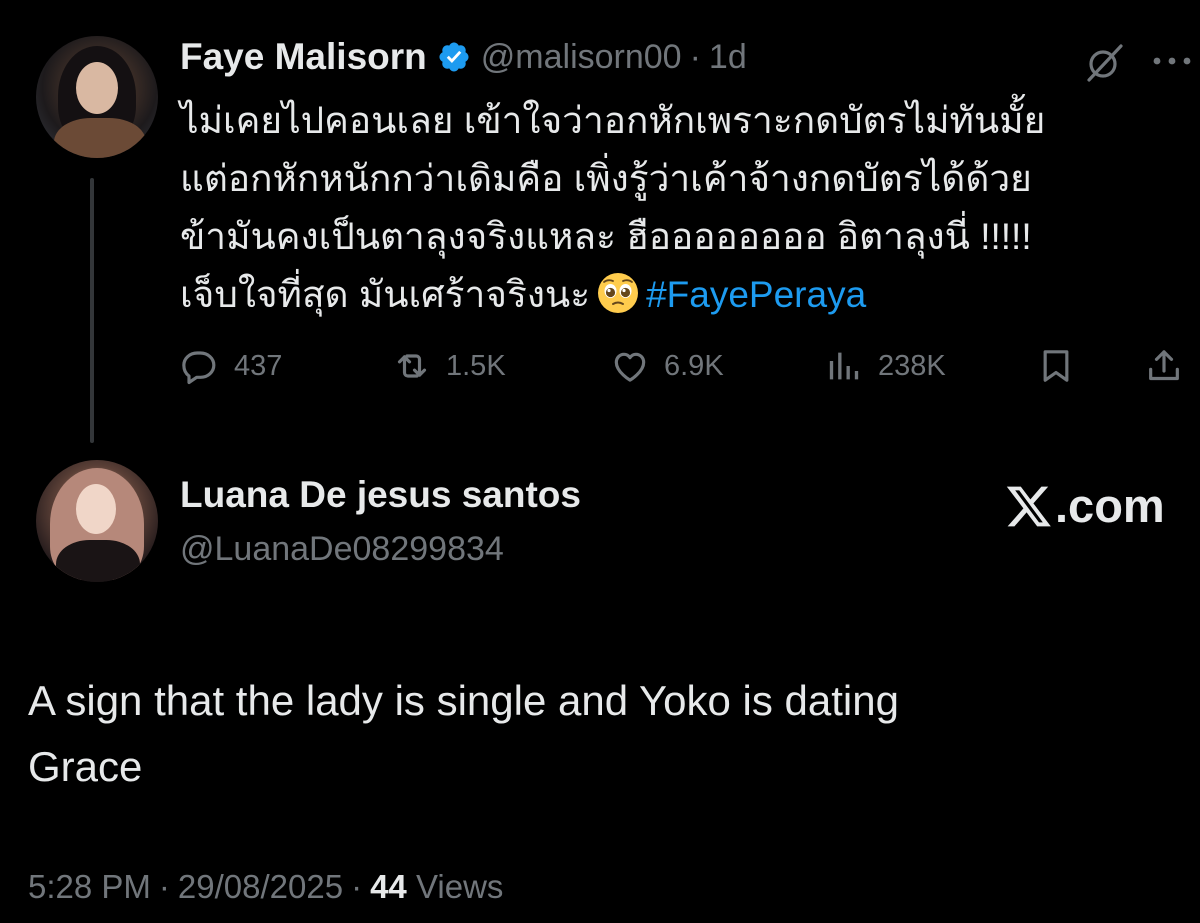 Image resolution: width=1200 pixels, height=923 pixels. What do you see at coordinates (756, 294) in the screenshot?
I see `hashtag-link: #FayePeraya` at bounding box center [756, 294].